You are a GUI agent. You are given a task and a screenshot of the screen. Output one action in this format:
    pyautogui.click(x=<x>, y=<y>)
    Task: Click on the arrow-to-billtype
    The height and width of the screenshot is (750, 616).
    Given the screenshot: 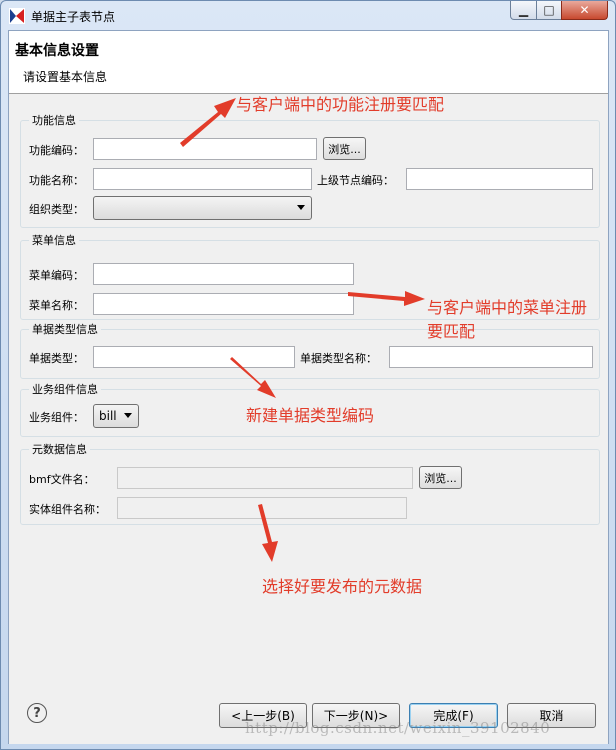 What is the action you would take?
    pyautogui.click(x=253, y=377)
    